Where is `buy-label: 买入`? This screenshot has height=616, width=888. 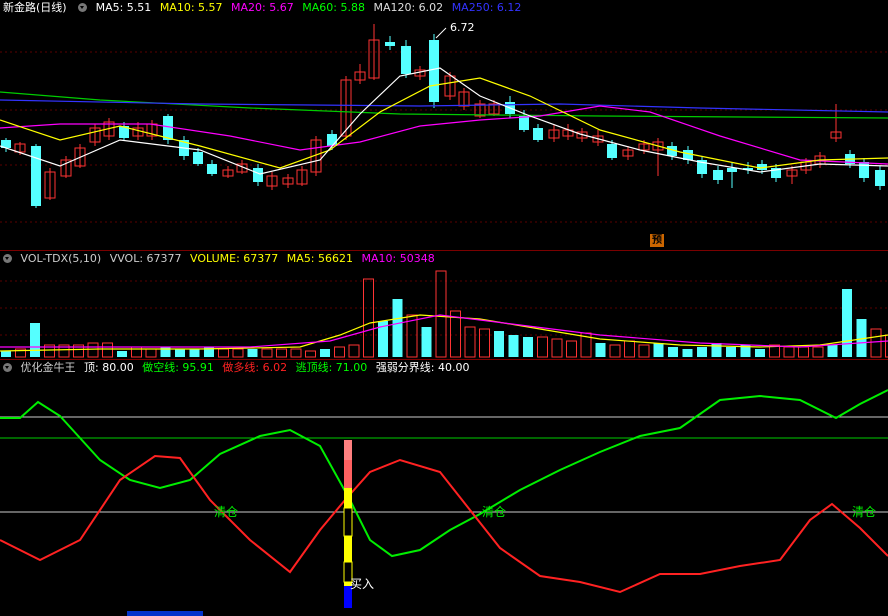
buy-label: 买入 is located at coordinates (362, 584).